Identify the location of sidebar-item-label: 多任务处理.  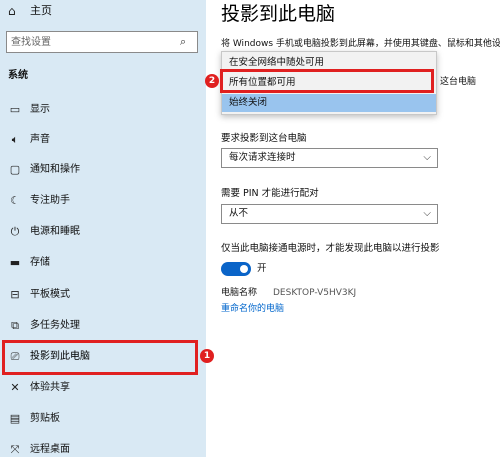
(55, 325).